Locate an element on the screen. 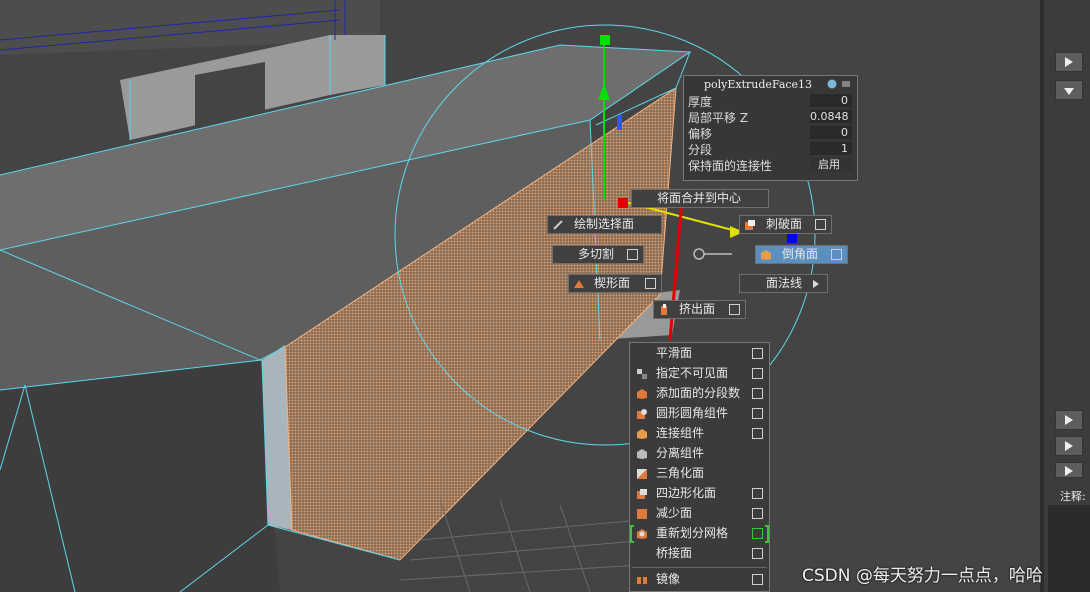 The image size is (1090, 592). merge-faces-to-center-item: 将面合并到中心 is located at coordinates (700, 198).